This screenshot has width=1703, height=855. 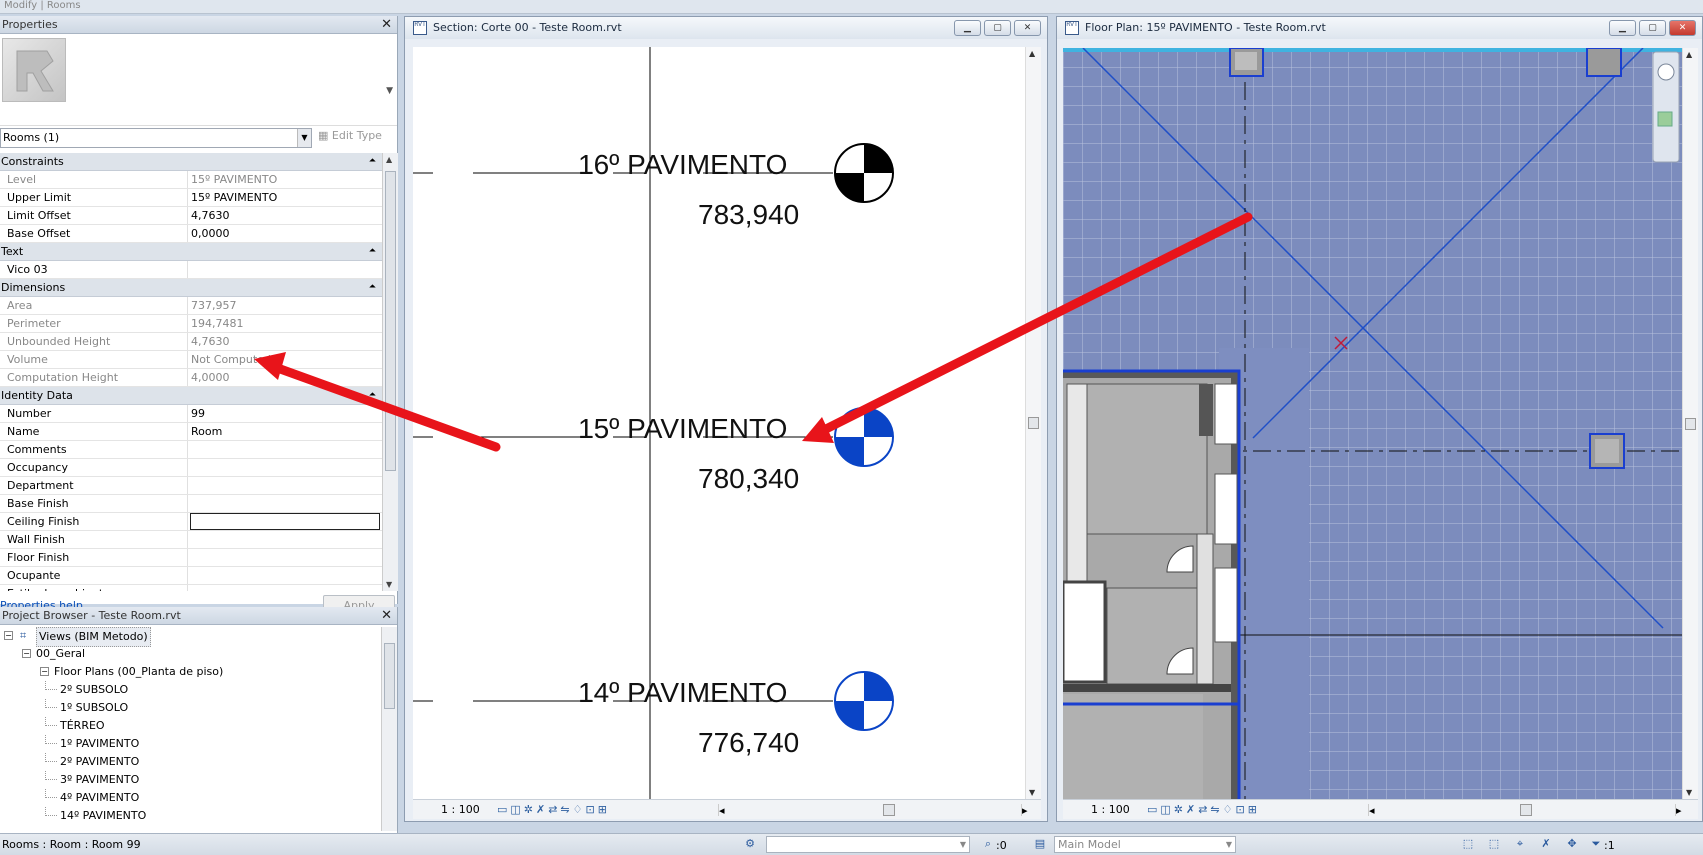 I want to click on design-option-value: Main Model, so click(x=1089, y=844).